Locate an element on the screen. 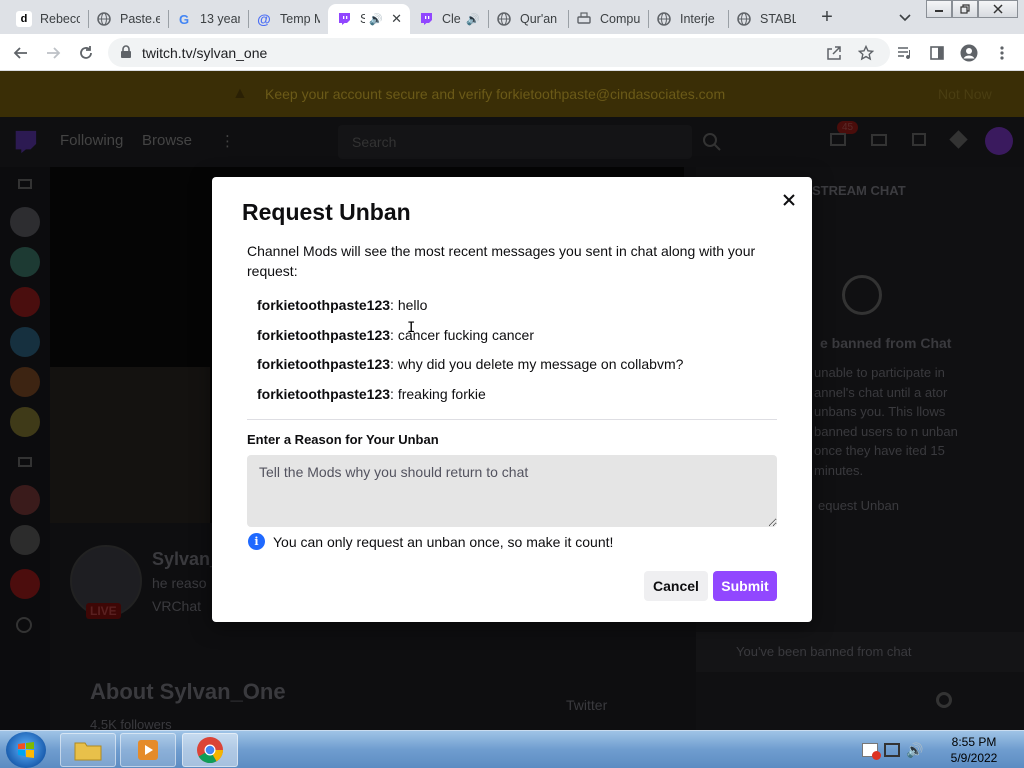 Image resolution: width=1024 pixels, height=768 pixels. submit-button: Submit is located at coordinates (745, 586).